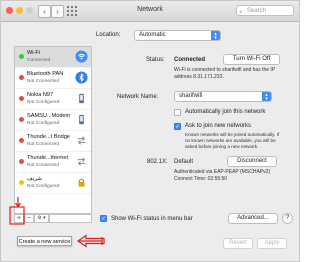  What do you see at coordinates (17, 215) in the screenshot?
I see `annotation-box` at bounding box center [17, 215].